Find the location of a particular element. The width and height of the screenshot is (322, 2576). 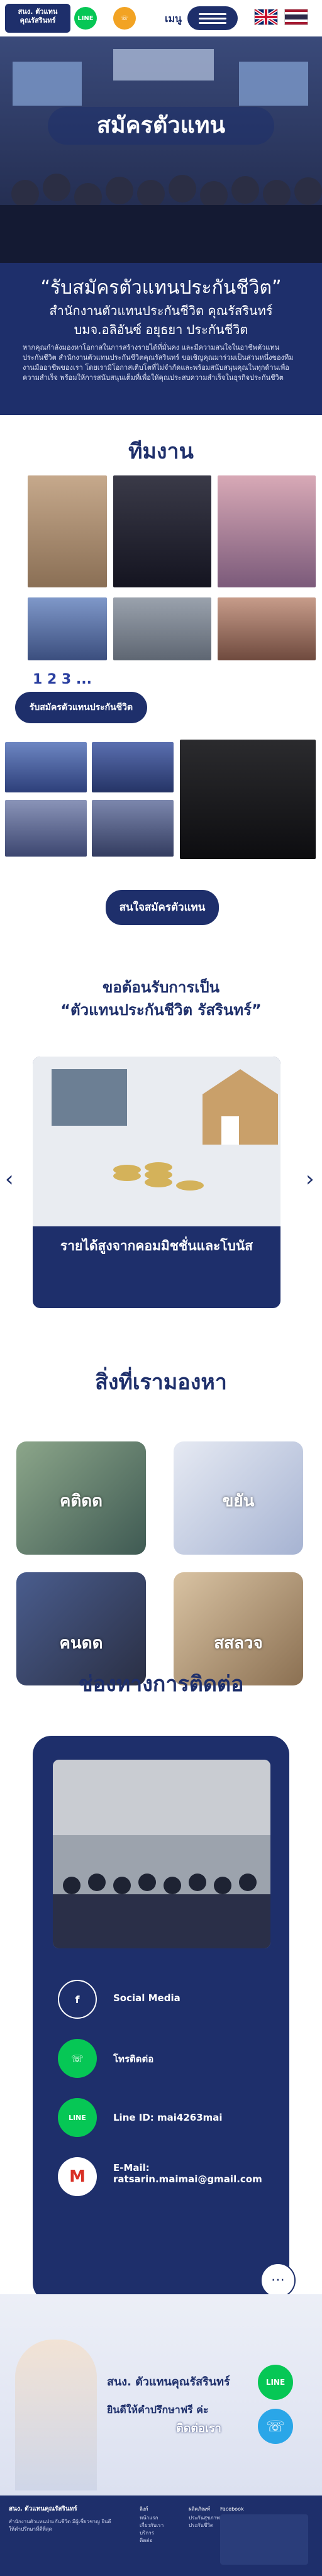

footer-link: บริการ is located at coordinates (147, 2533).